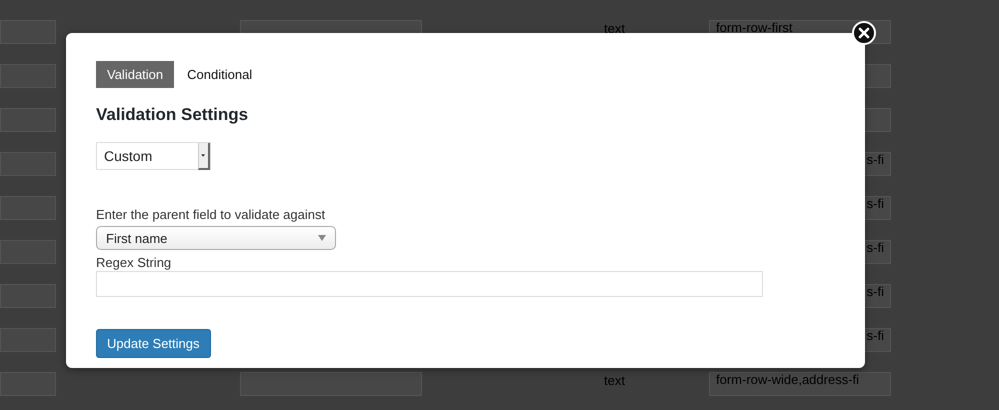 The height and width of the screenshot is (410, 999). What do you see at coordinates (173, 115) in the screenshot?
I see `section-heading: Validation Settings` at bounding box center [173, 115].